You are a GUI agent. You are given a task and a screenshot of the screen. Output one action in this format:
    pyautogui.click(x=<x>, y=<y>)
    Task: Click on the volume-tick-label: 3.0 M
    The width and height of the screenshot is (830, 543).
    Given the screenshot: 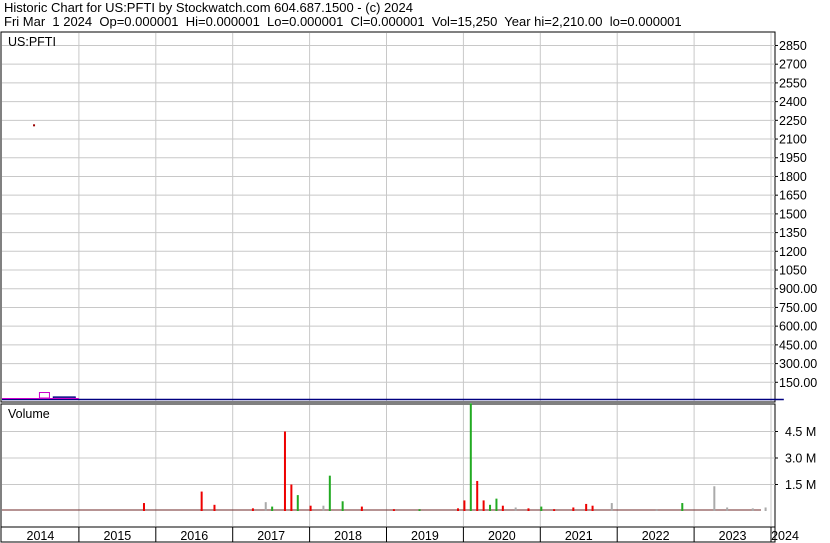 What is the action you would take?
    pyautogui.click(x=800, y=459)
    